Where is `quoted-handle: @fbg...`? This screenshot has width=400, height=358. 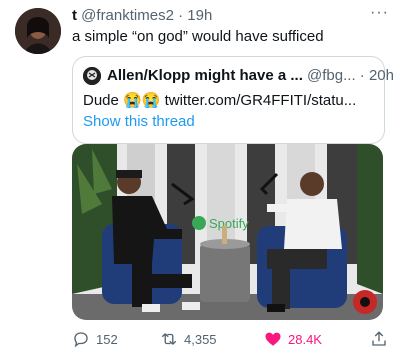 quoted-handle: @fbg... is located at coordinates (331, 75).